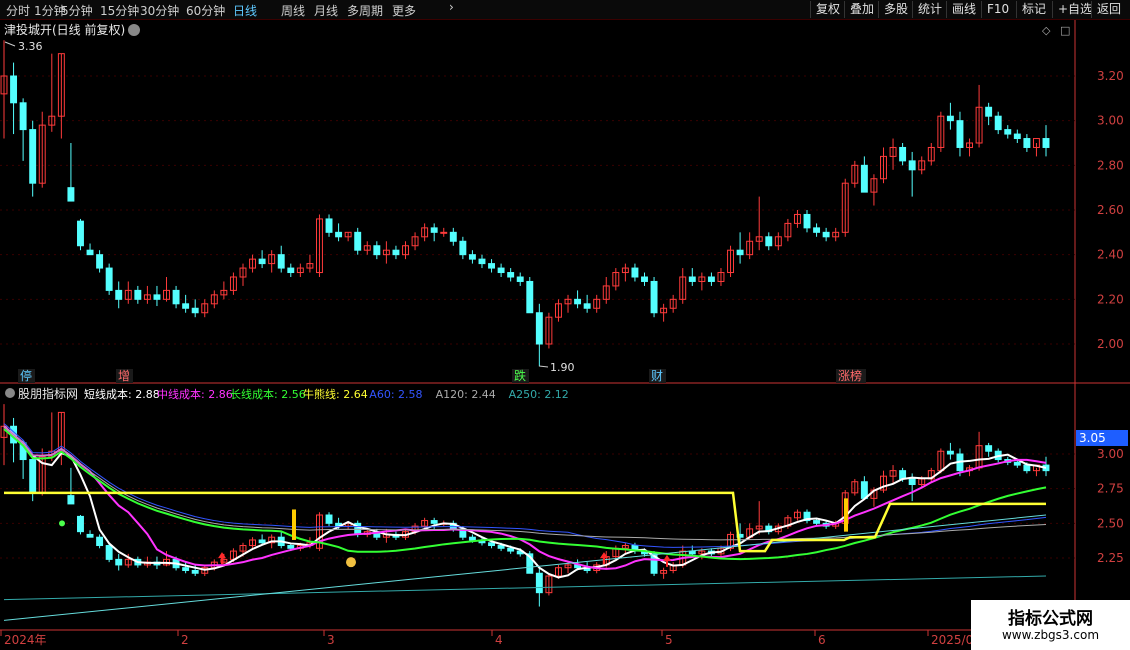  I want to click on stock-title: 津投城开(日线 前复权), so click(64, 29).